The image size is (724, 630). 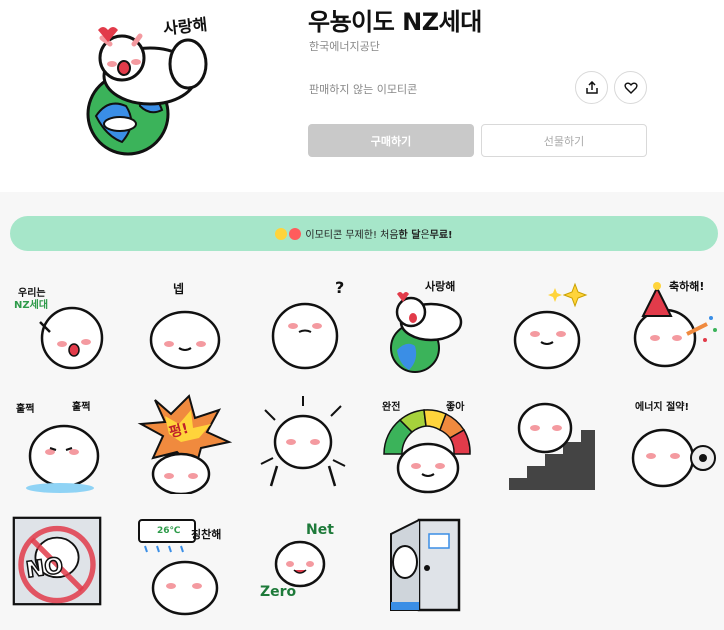 What do you see at coordinates (185, 566) in the screenshot?
I see `emoticon-item: 칭찬해 26℃` at bounding box center [185, 566].